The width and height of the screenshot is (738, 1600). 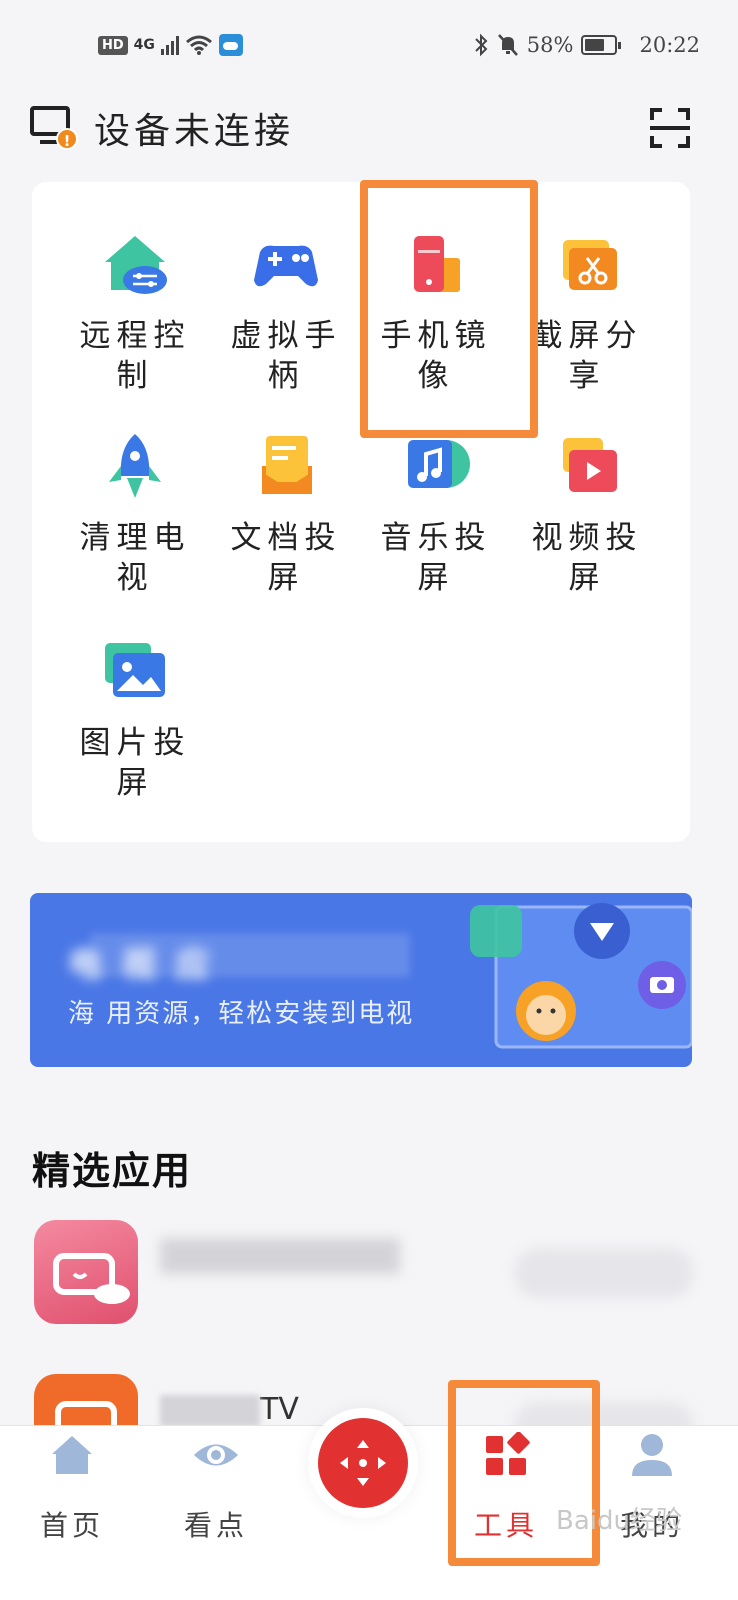 I want to click on header: ! 设备未连接, so click(x=369, y=128).